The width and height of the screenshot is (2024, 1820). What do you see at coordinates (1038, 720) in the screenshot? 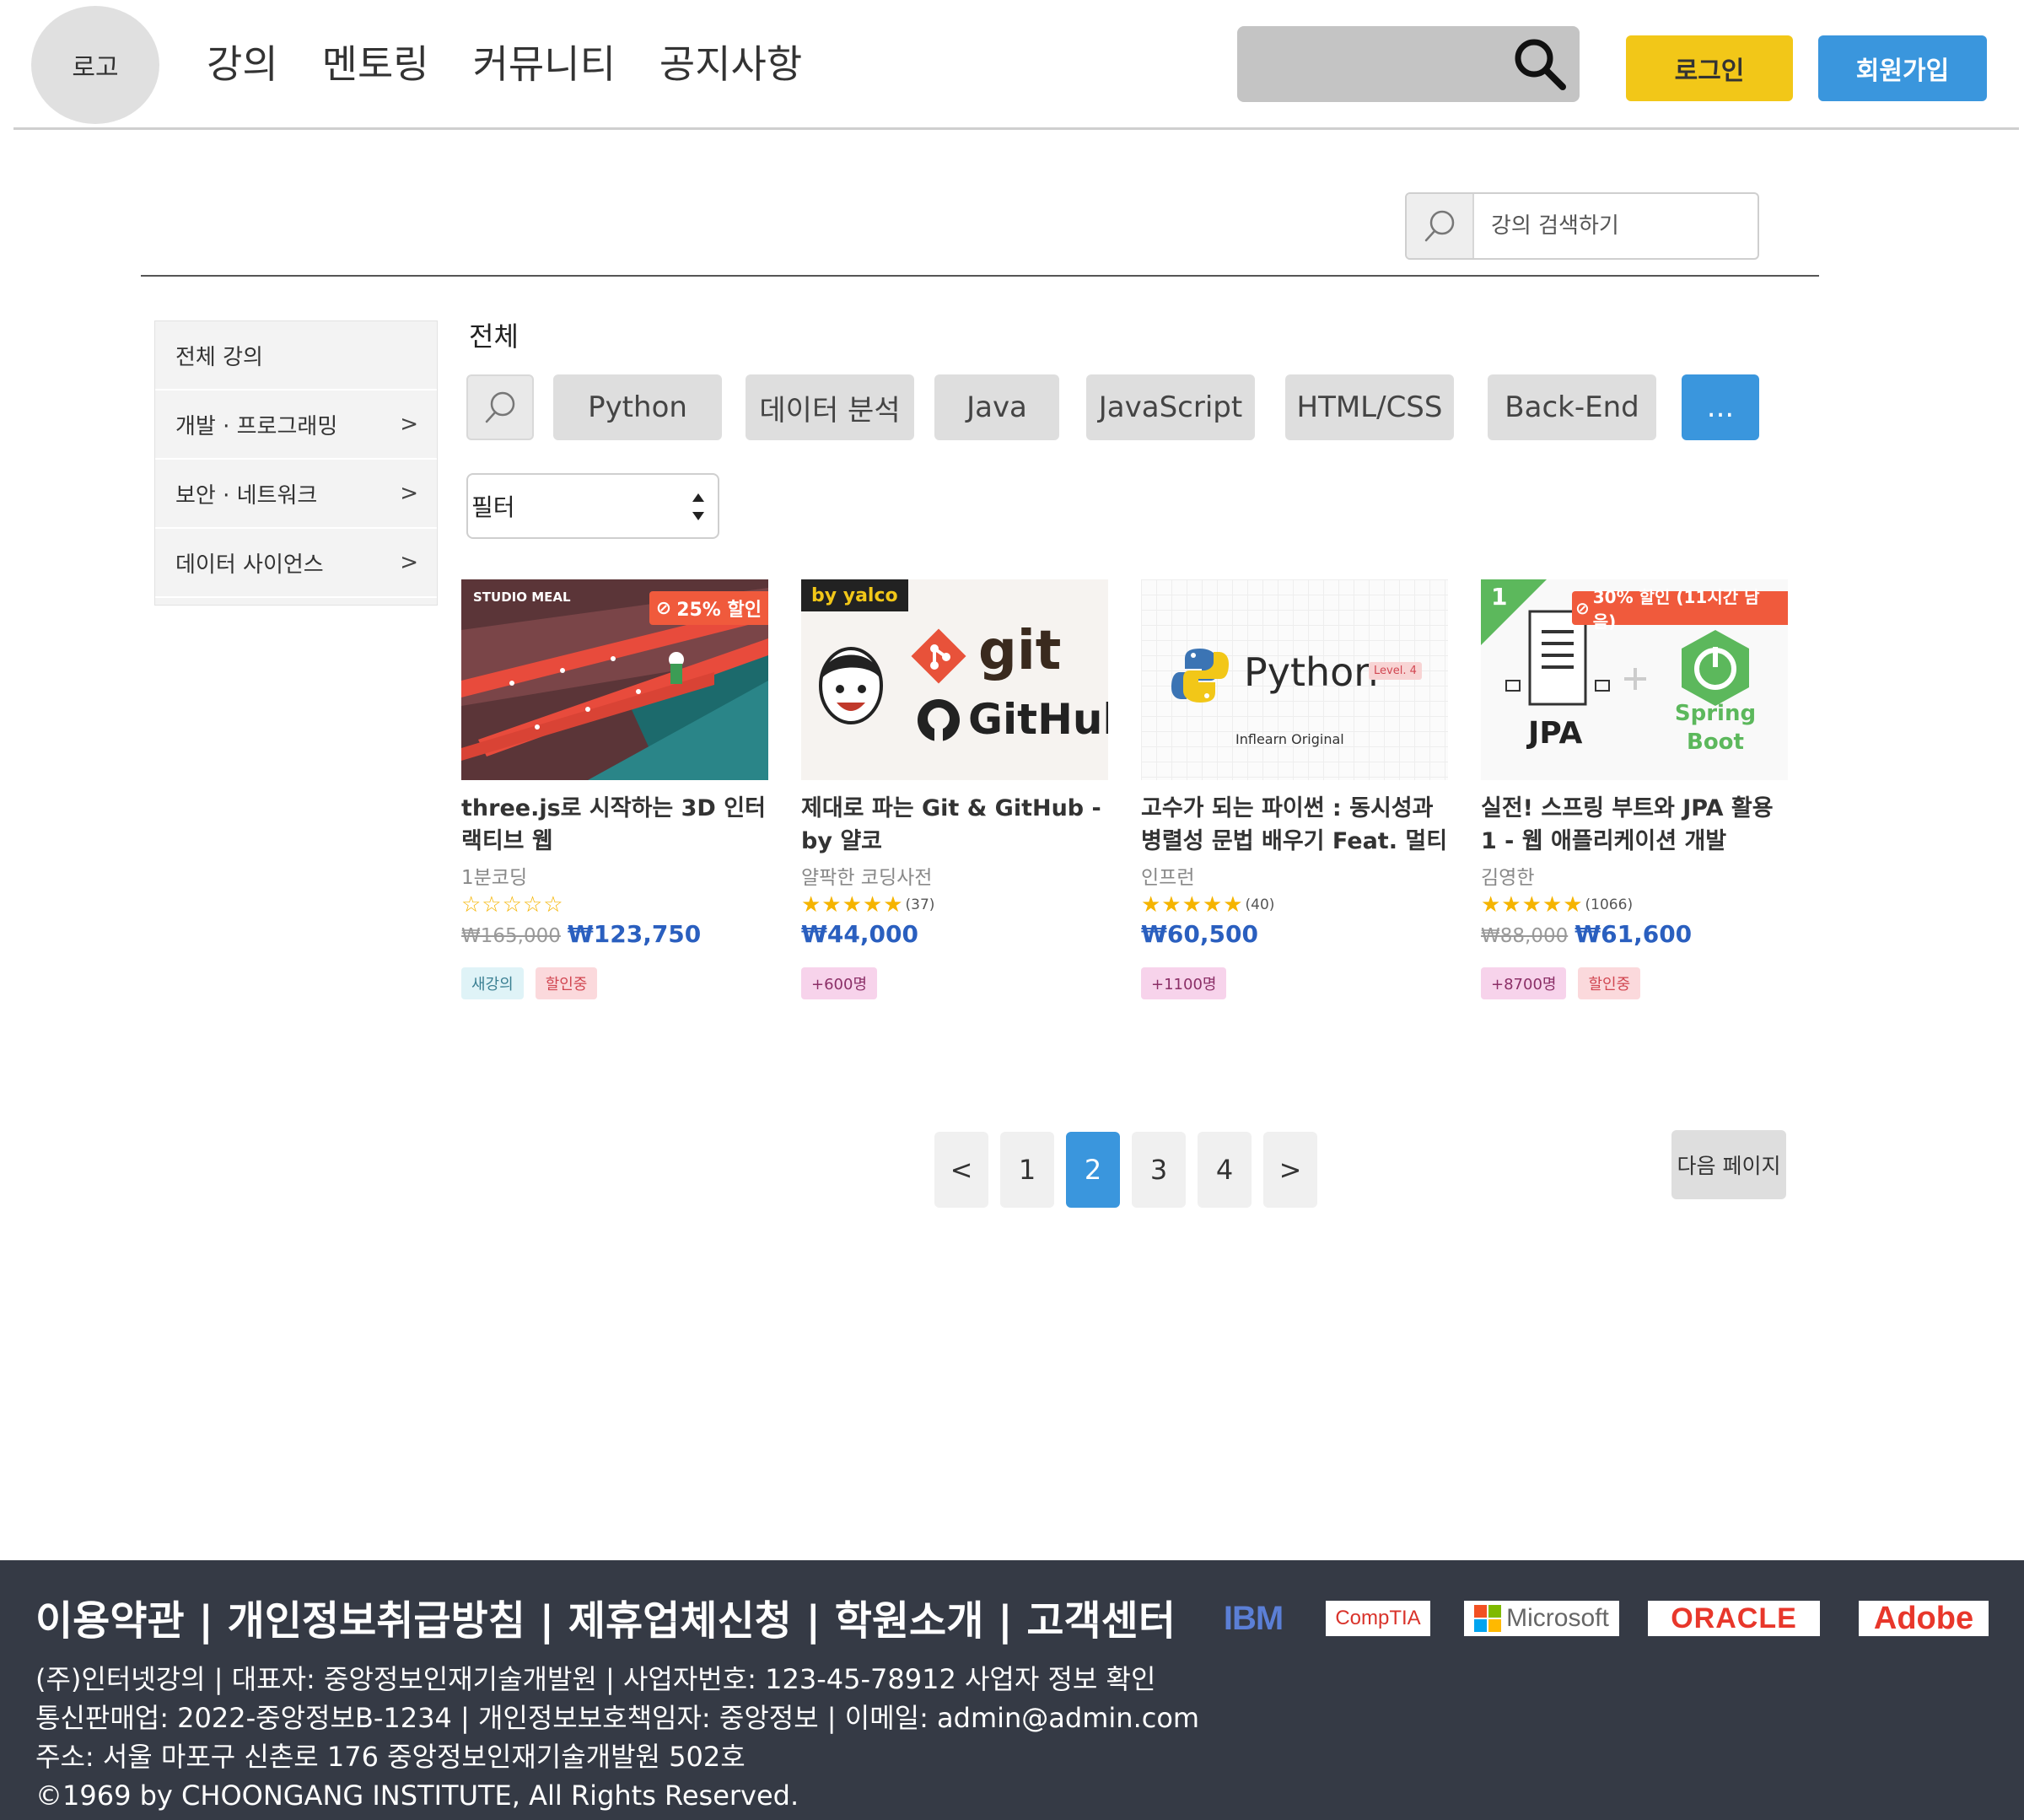
I see `github-text: GitHub` at bounding box center [1038, 720].